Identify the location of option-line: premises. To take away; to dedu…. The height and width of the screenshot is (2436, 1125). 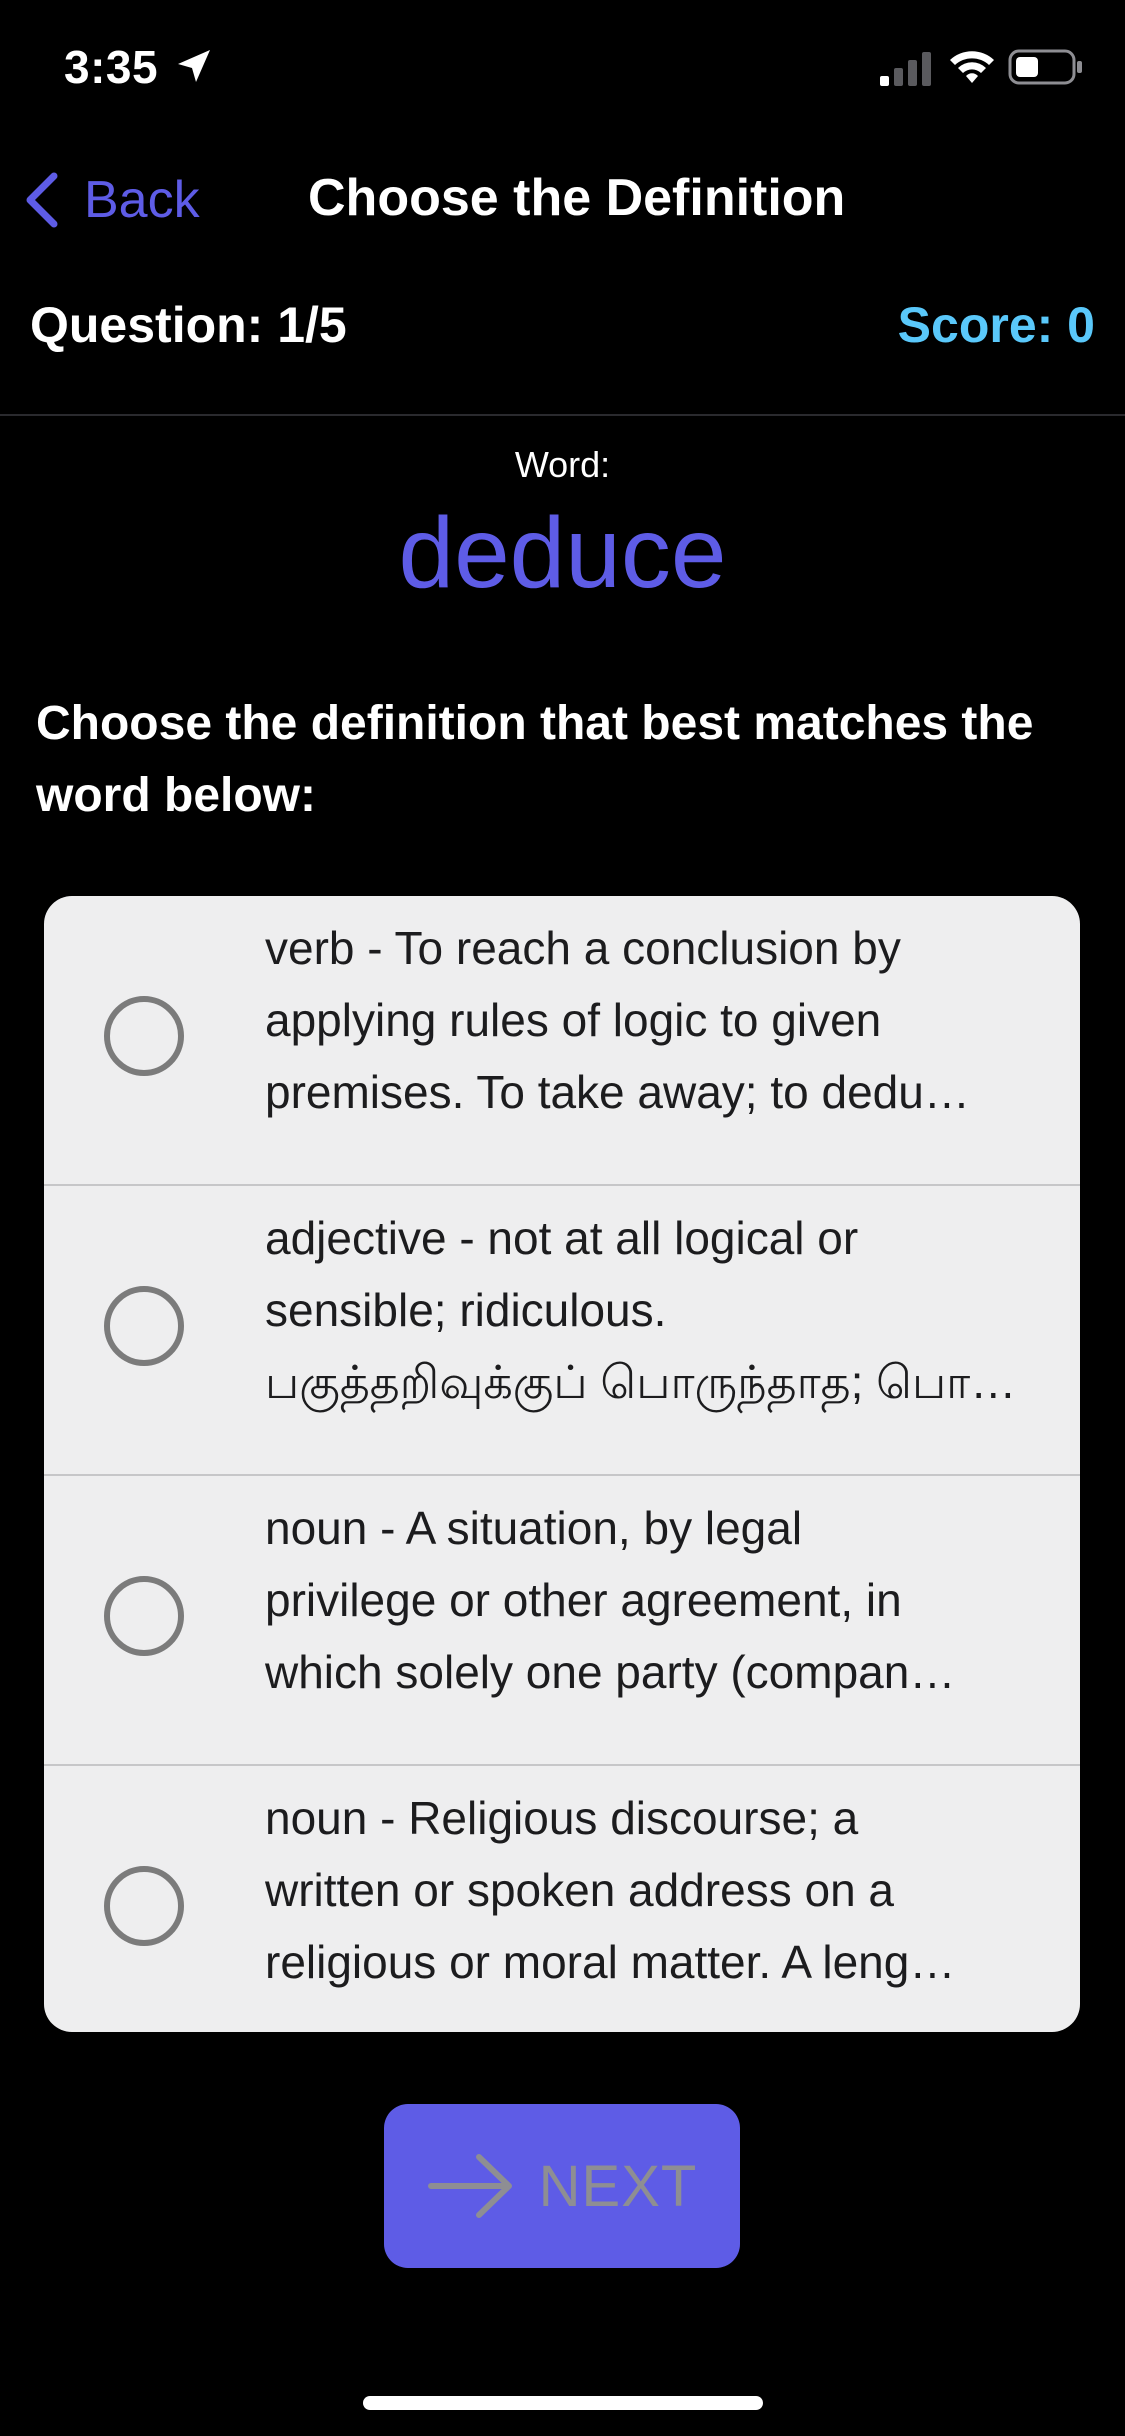
(617, 1092).